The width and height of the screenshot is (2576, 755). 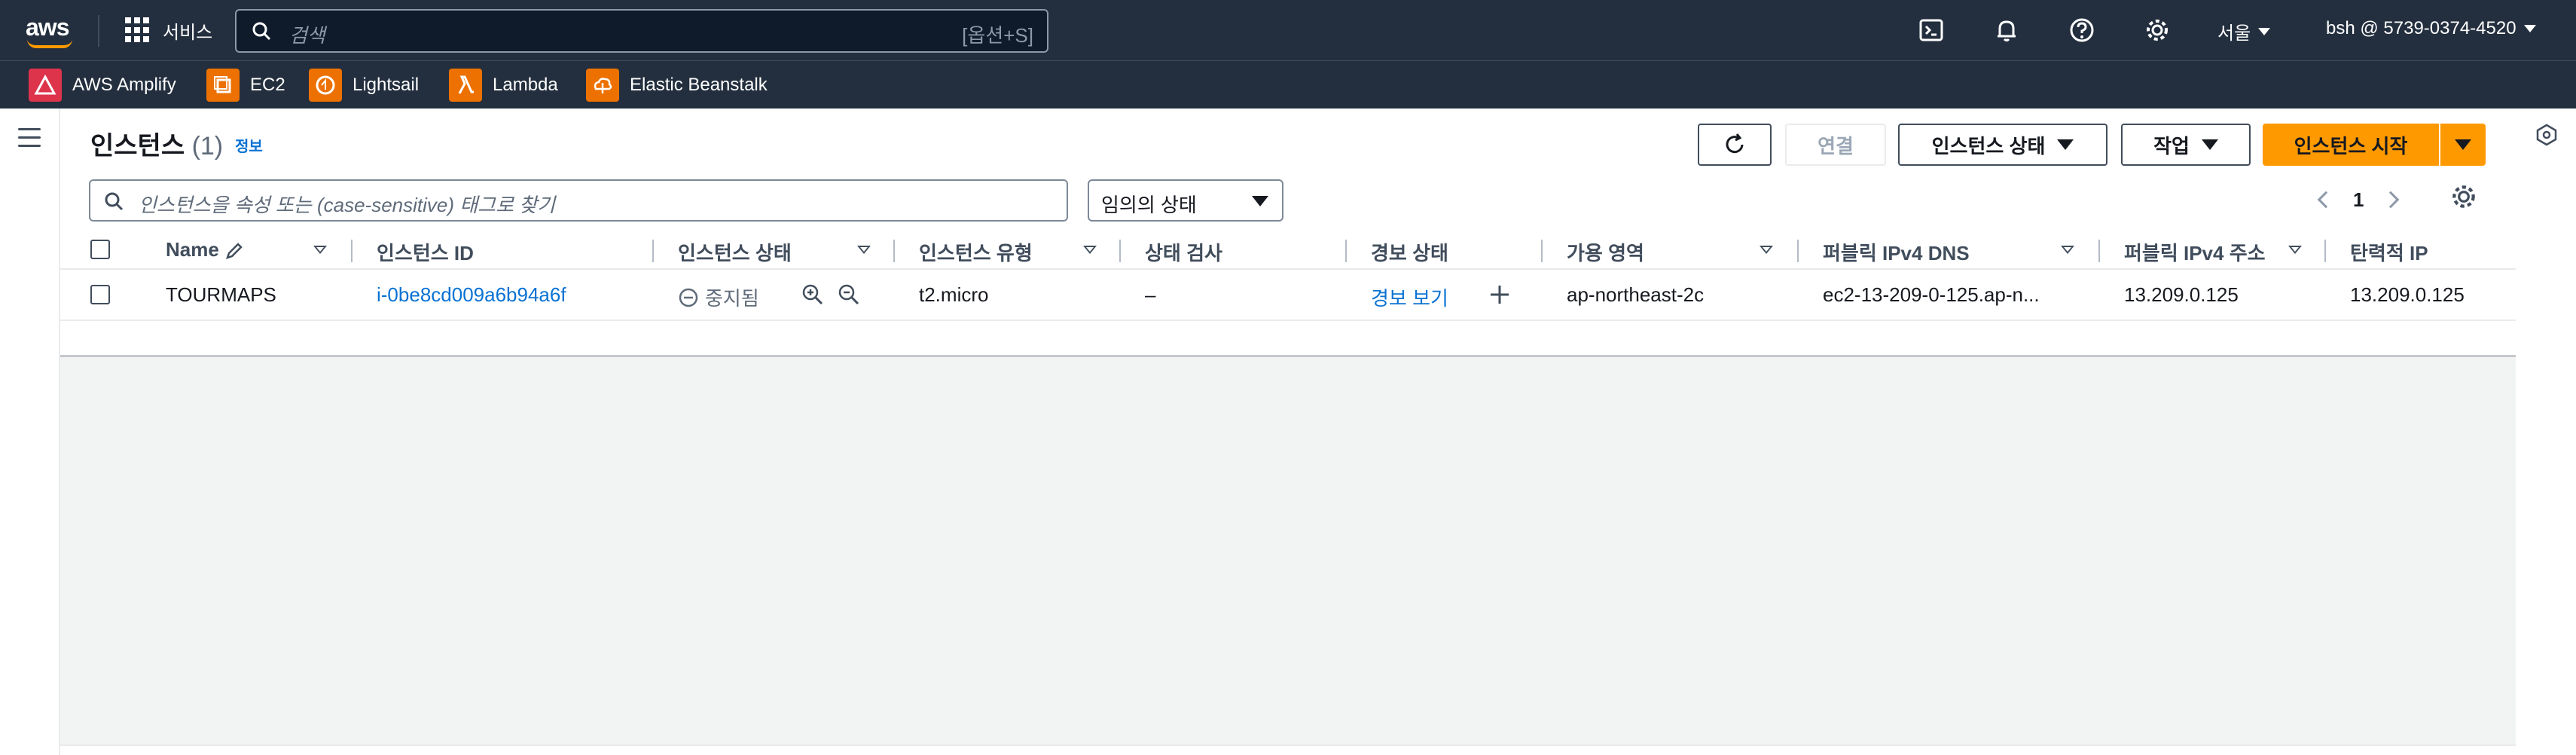 I want to click on ec2-icon, so click(x=223, y=85).